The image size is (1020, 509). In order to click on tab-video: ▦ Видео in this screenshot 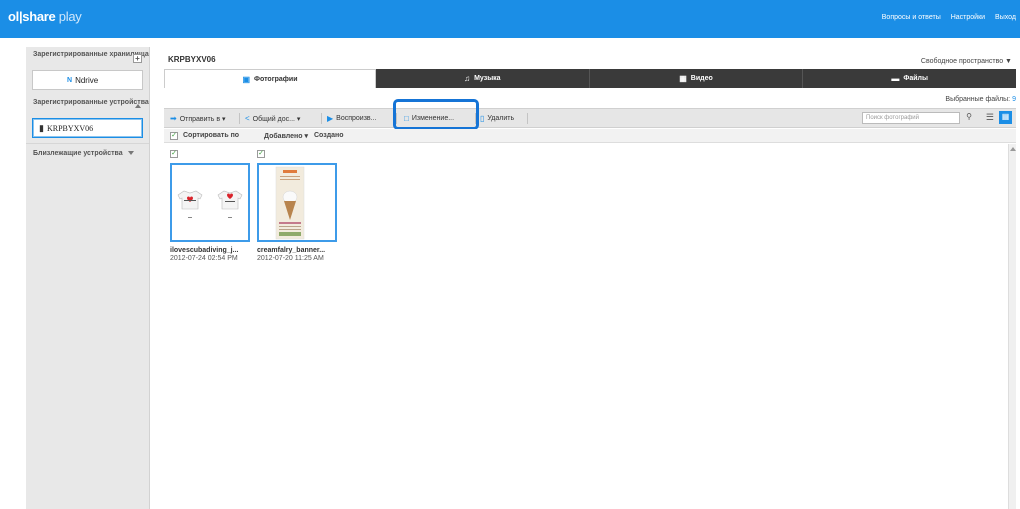, I will do `click(697, 78)`.